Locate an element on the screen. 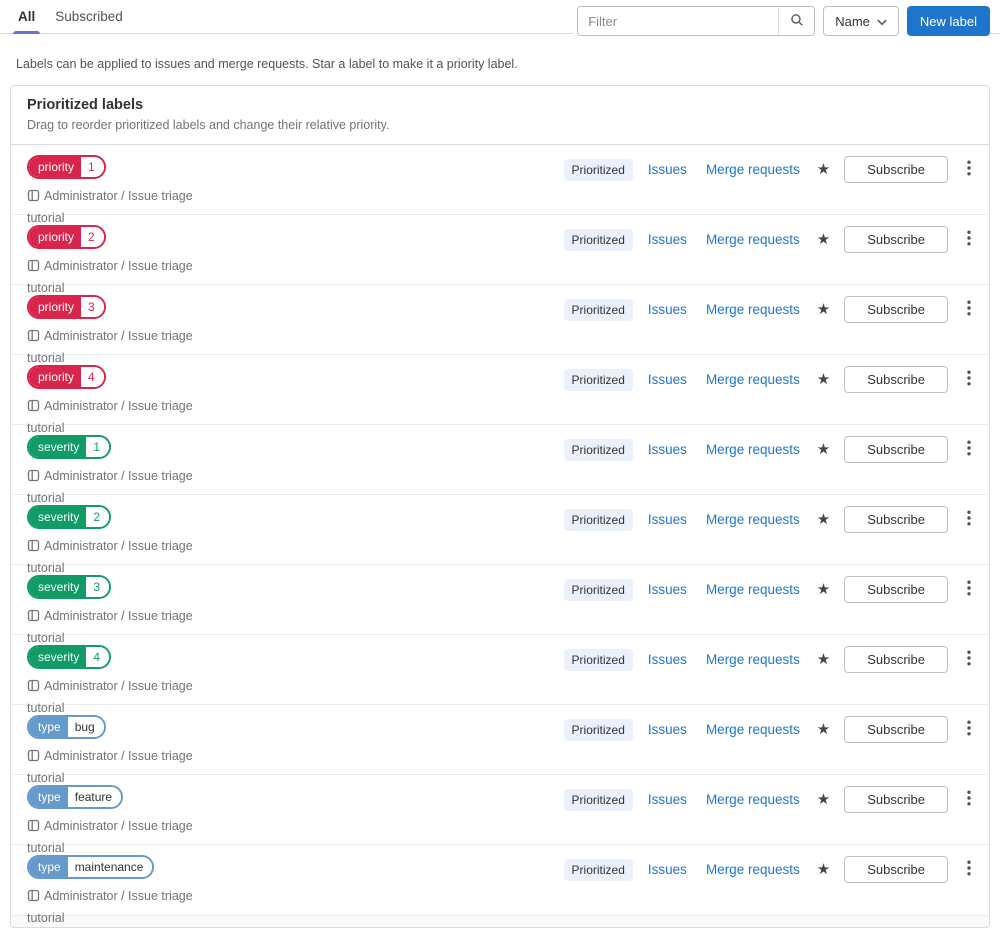 This screenshot has height=928, width=1000. scoped-label-badge: severity 2 is located at coordinates (69, 517).